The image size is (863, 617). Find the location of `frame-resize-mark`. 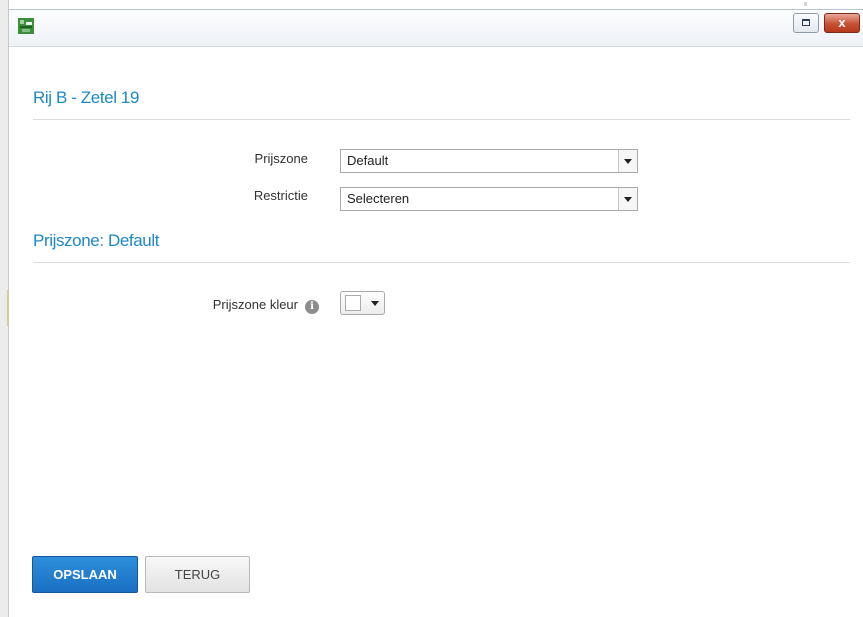

frame-resize-mark is located at coordinates (8, 308).